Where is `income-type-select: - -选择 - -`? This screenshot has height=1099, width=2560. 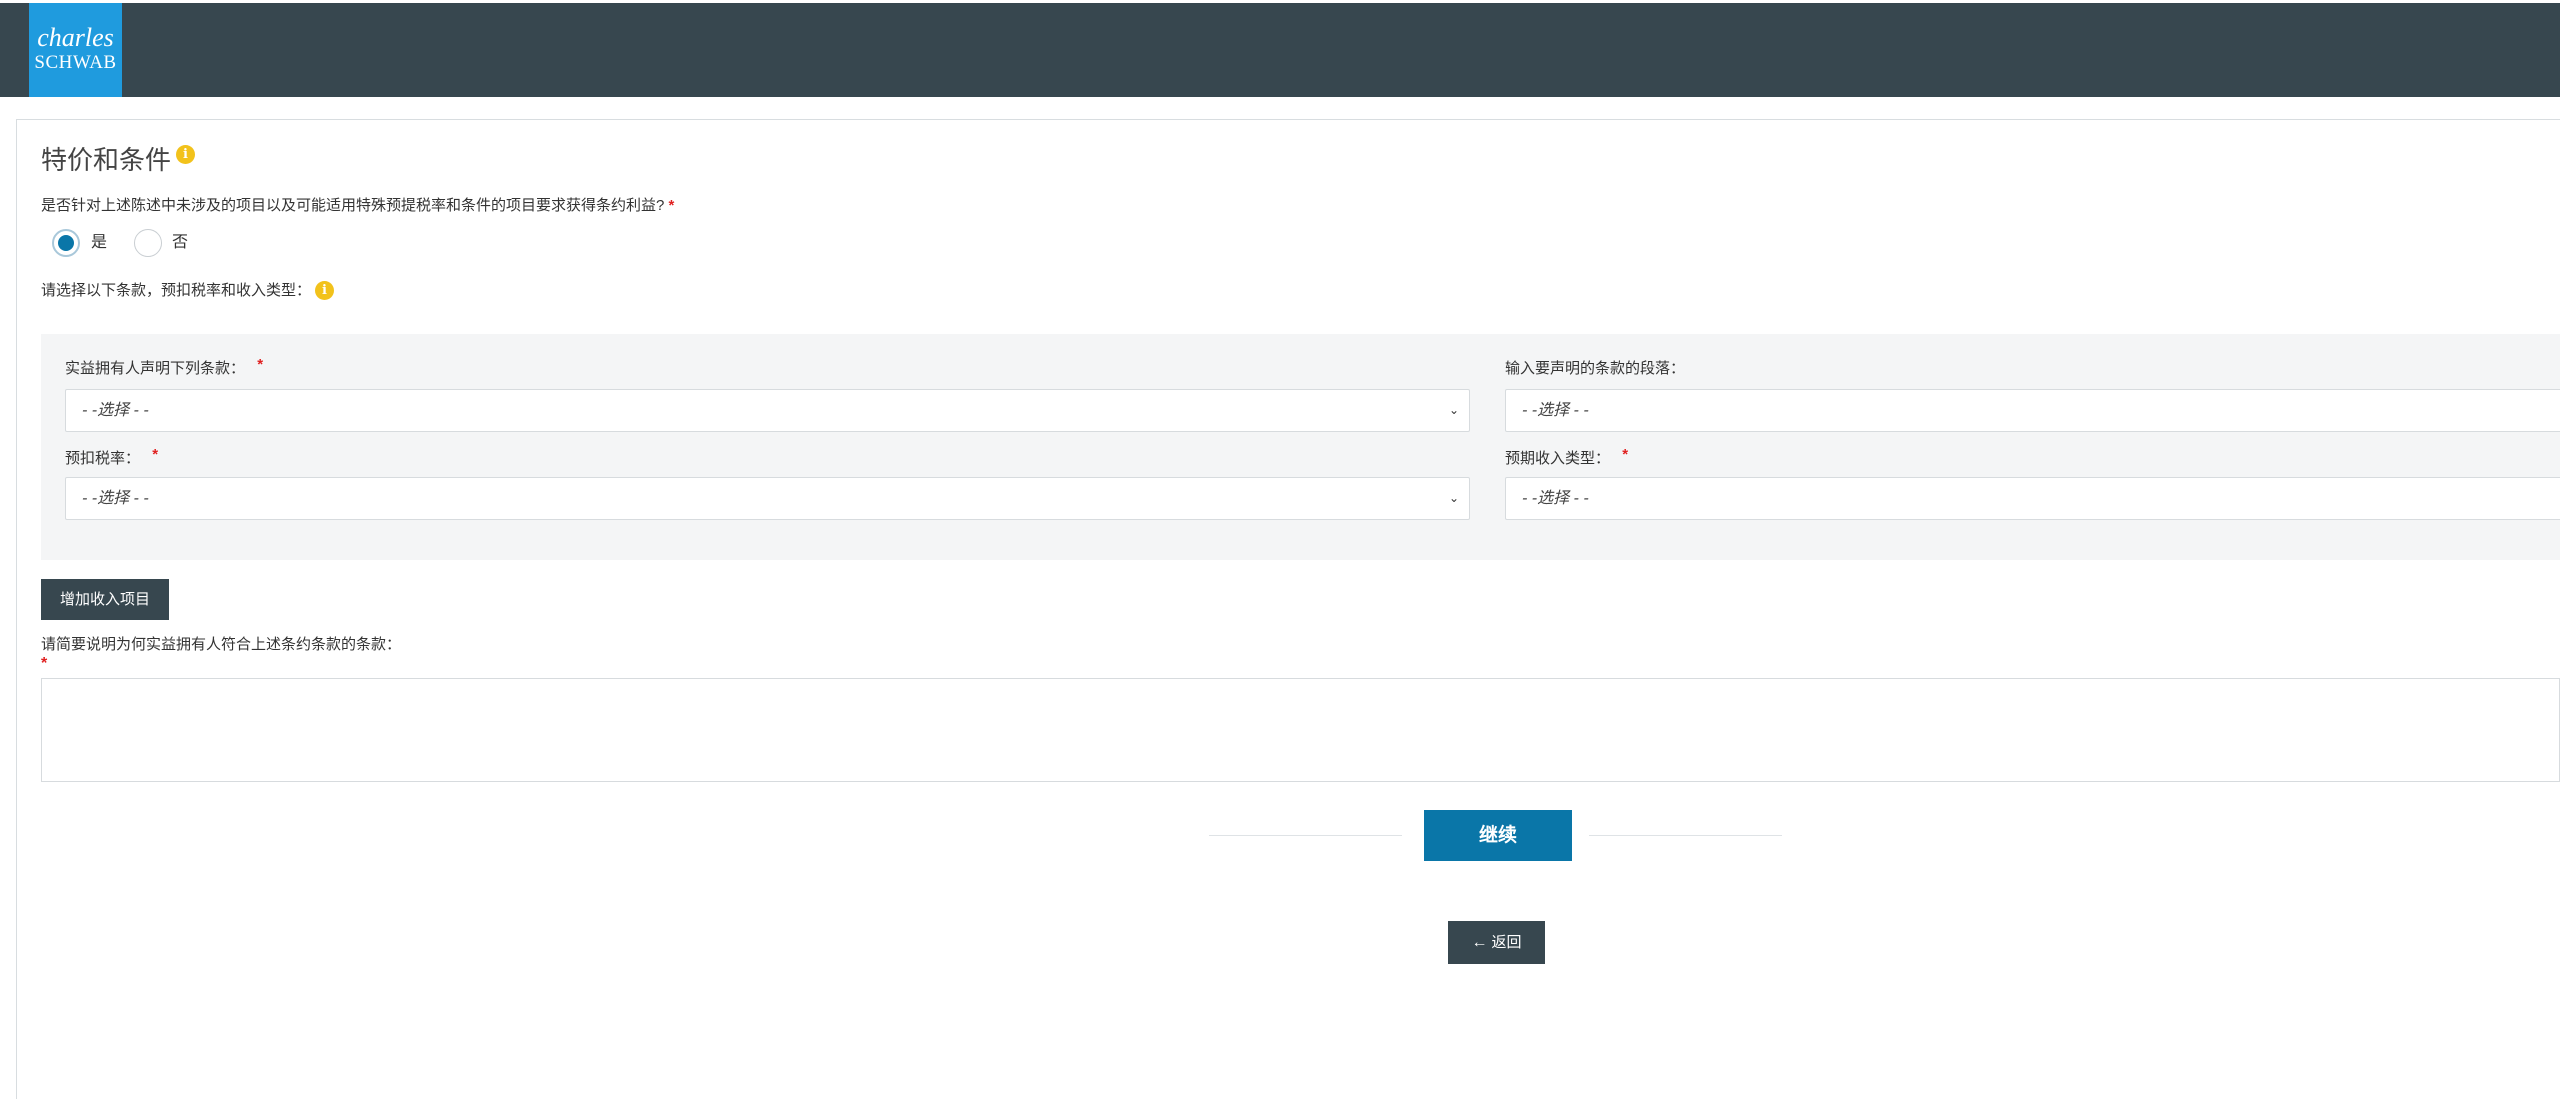
income-type-select: - -选择 - - is located at coordinates (2032, 498).